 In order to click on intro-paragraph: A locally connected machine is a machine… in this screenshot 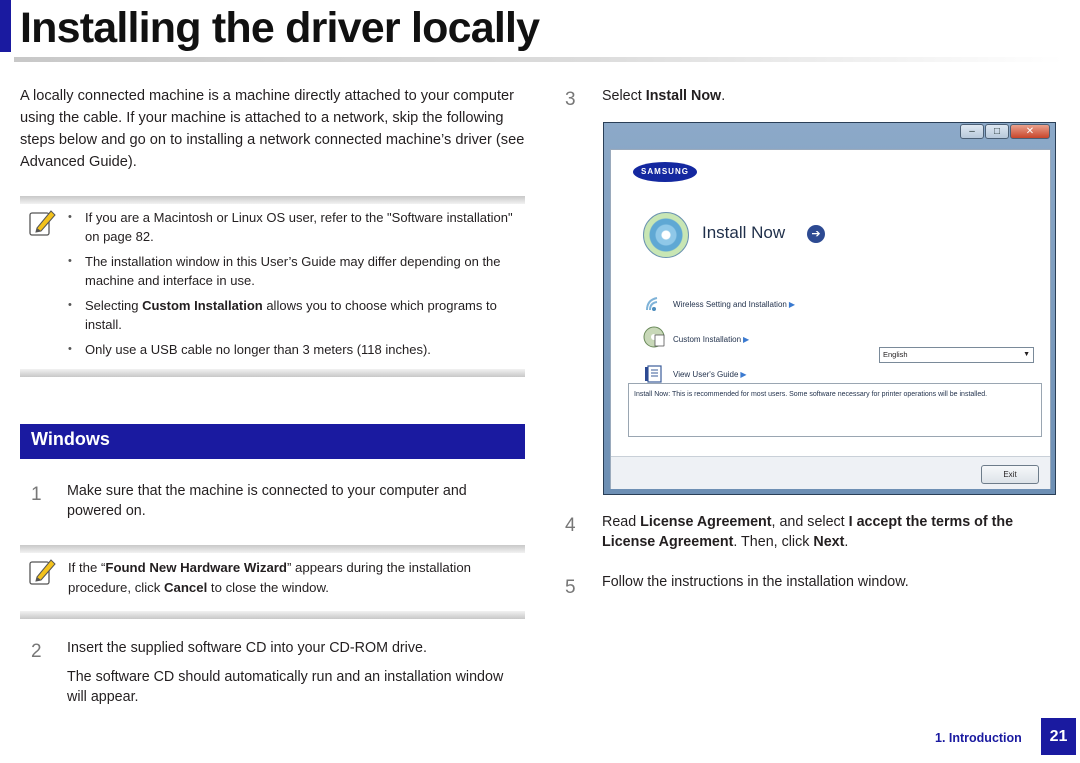, I will do `click(272, 129)`.